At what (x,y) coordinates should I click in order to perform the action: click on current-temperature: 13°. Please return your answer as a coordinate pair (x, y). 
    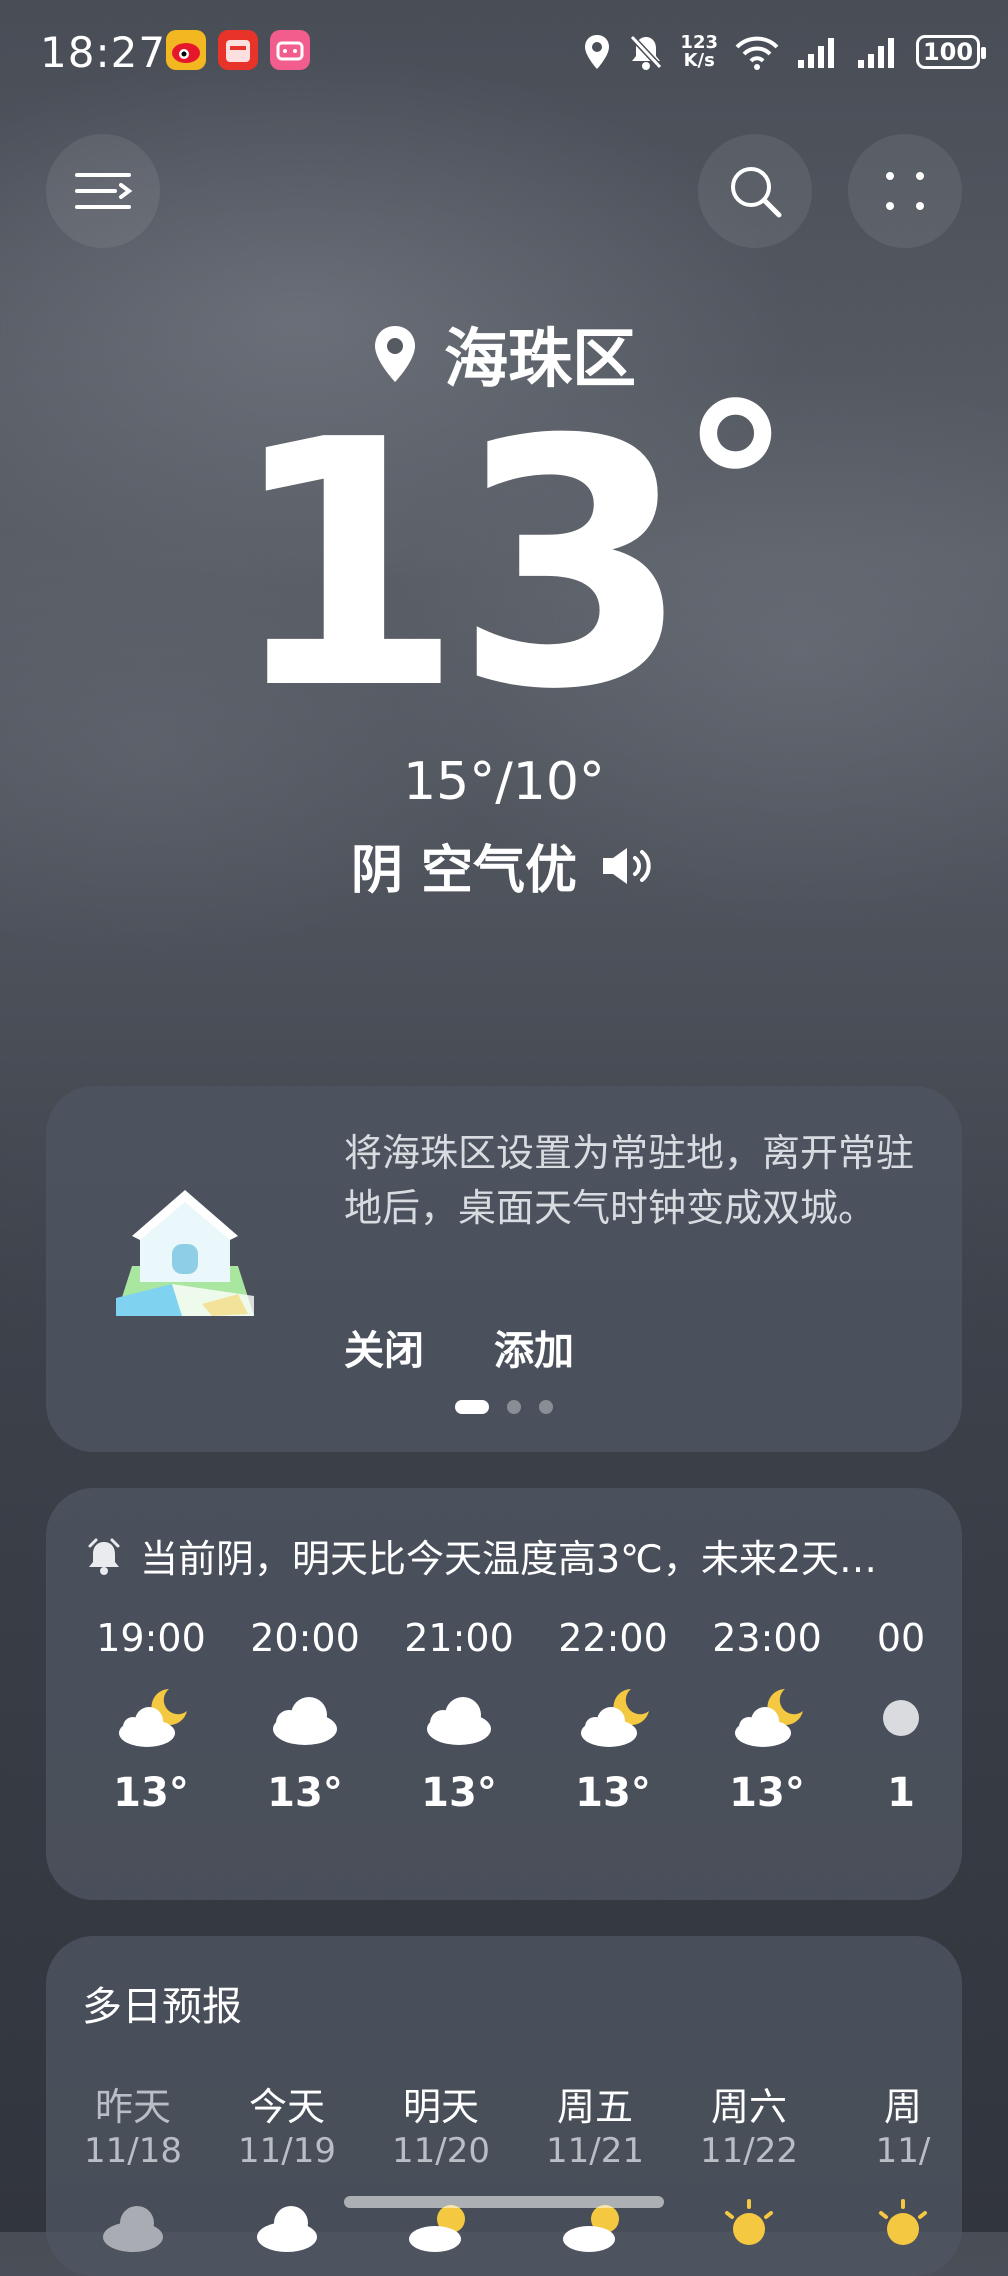
    Looking at the image, I should click on (508, 561).